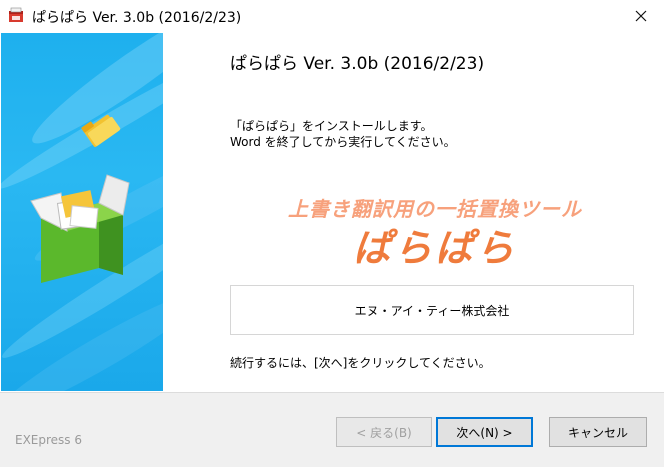 This screenshot has height=467, width=664. I want to click on title-bar: ぱらぱら Ver. 3.0b (2016/2/23), so click(332, 16).